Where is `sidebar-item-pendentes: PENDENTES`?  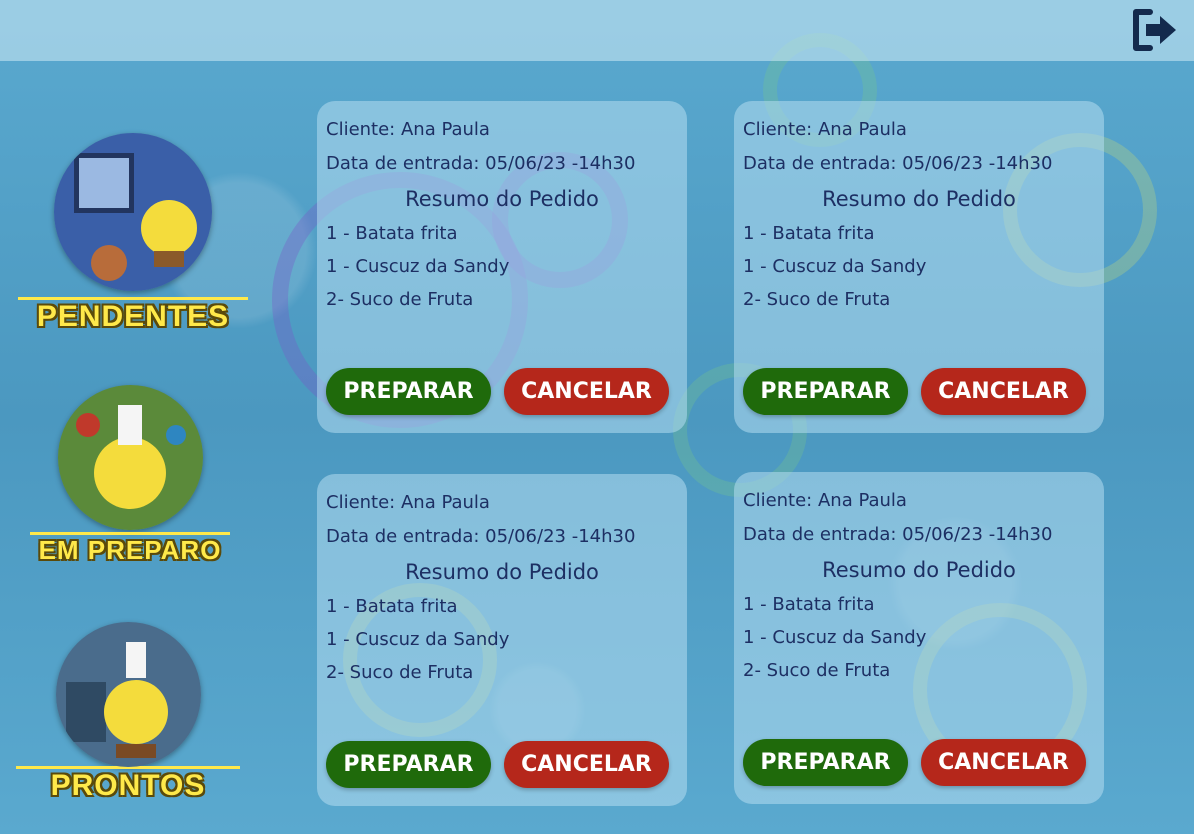 sidebar-item-pendentes: PENDENTES is located at coordinates (133, 233).